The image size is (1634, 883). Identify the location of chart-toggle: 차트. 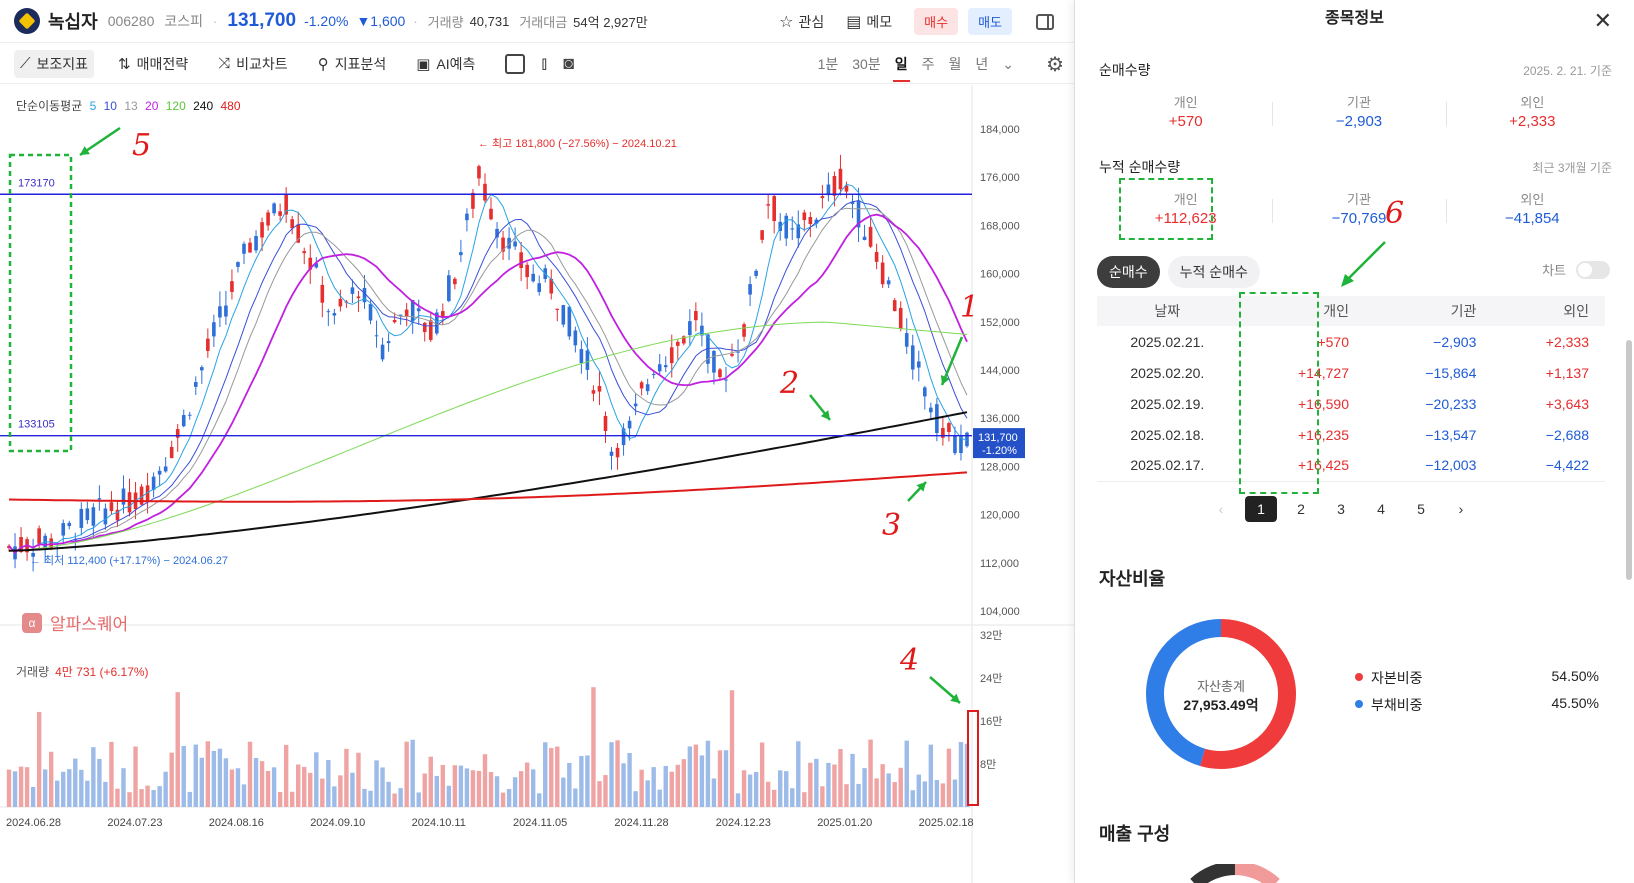
(1576, 269).